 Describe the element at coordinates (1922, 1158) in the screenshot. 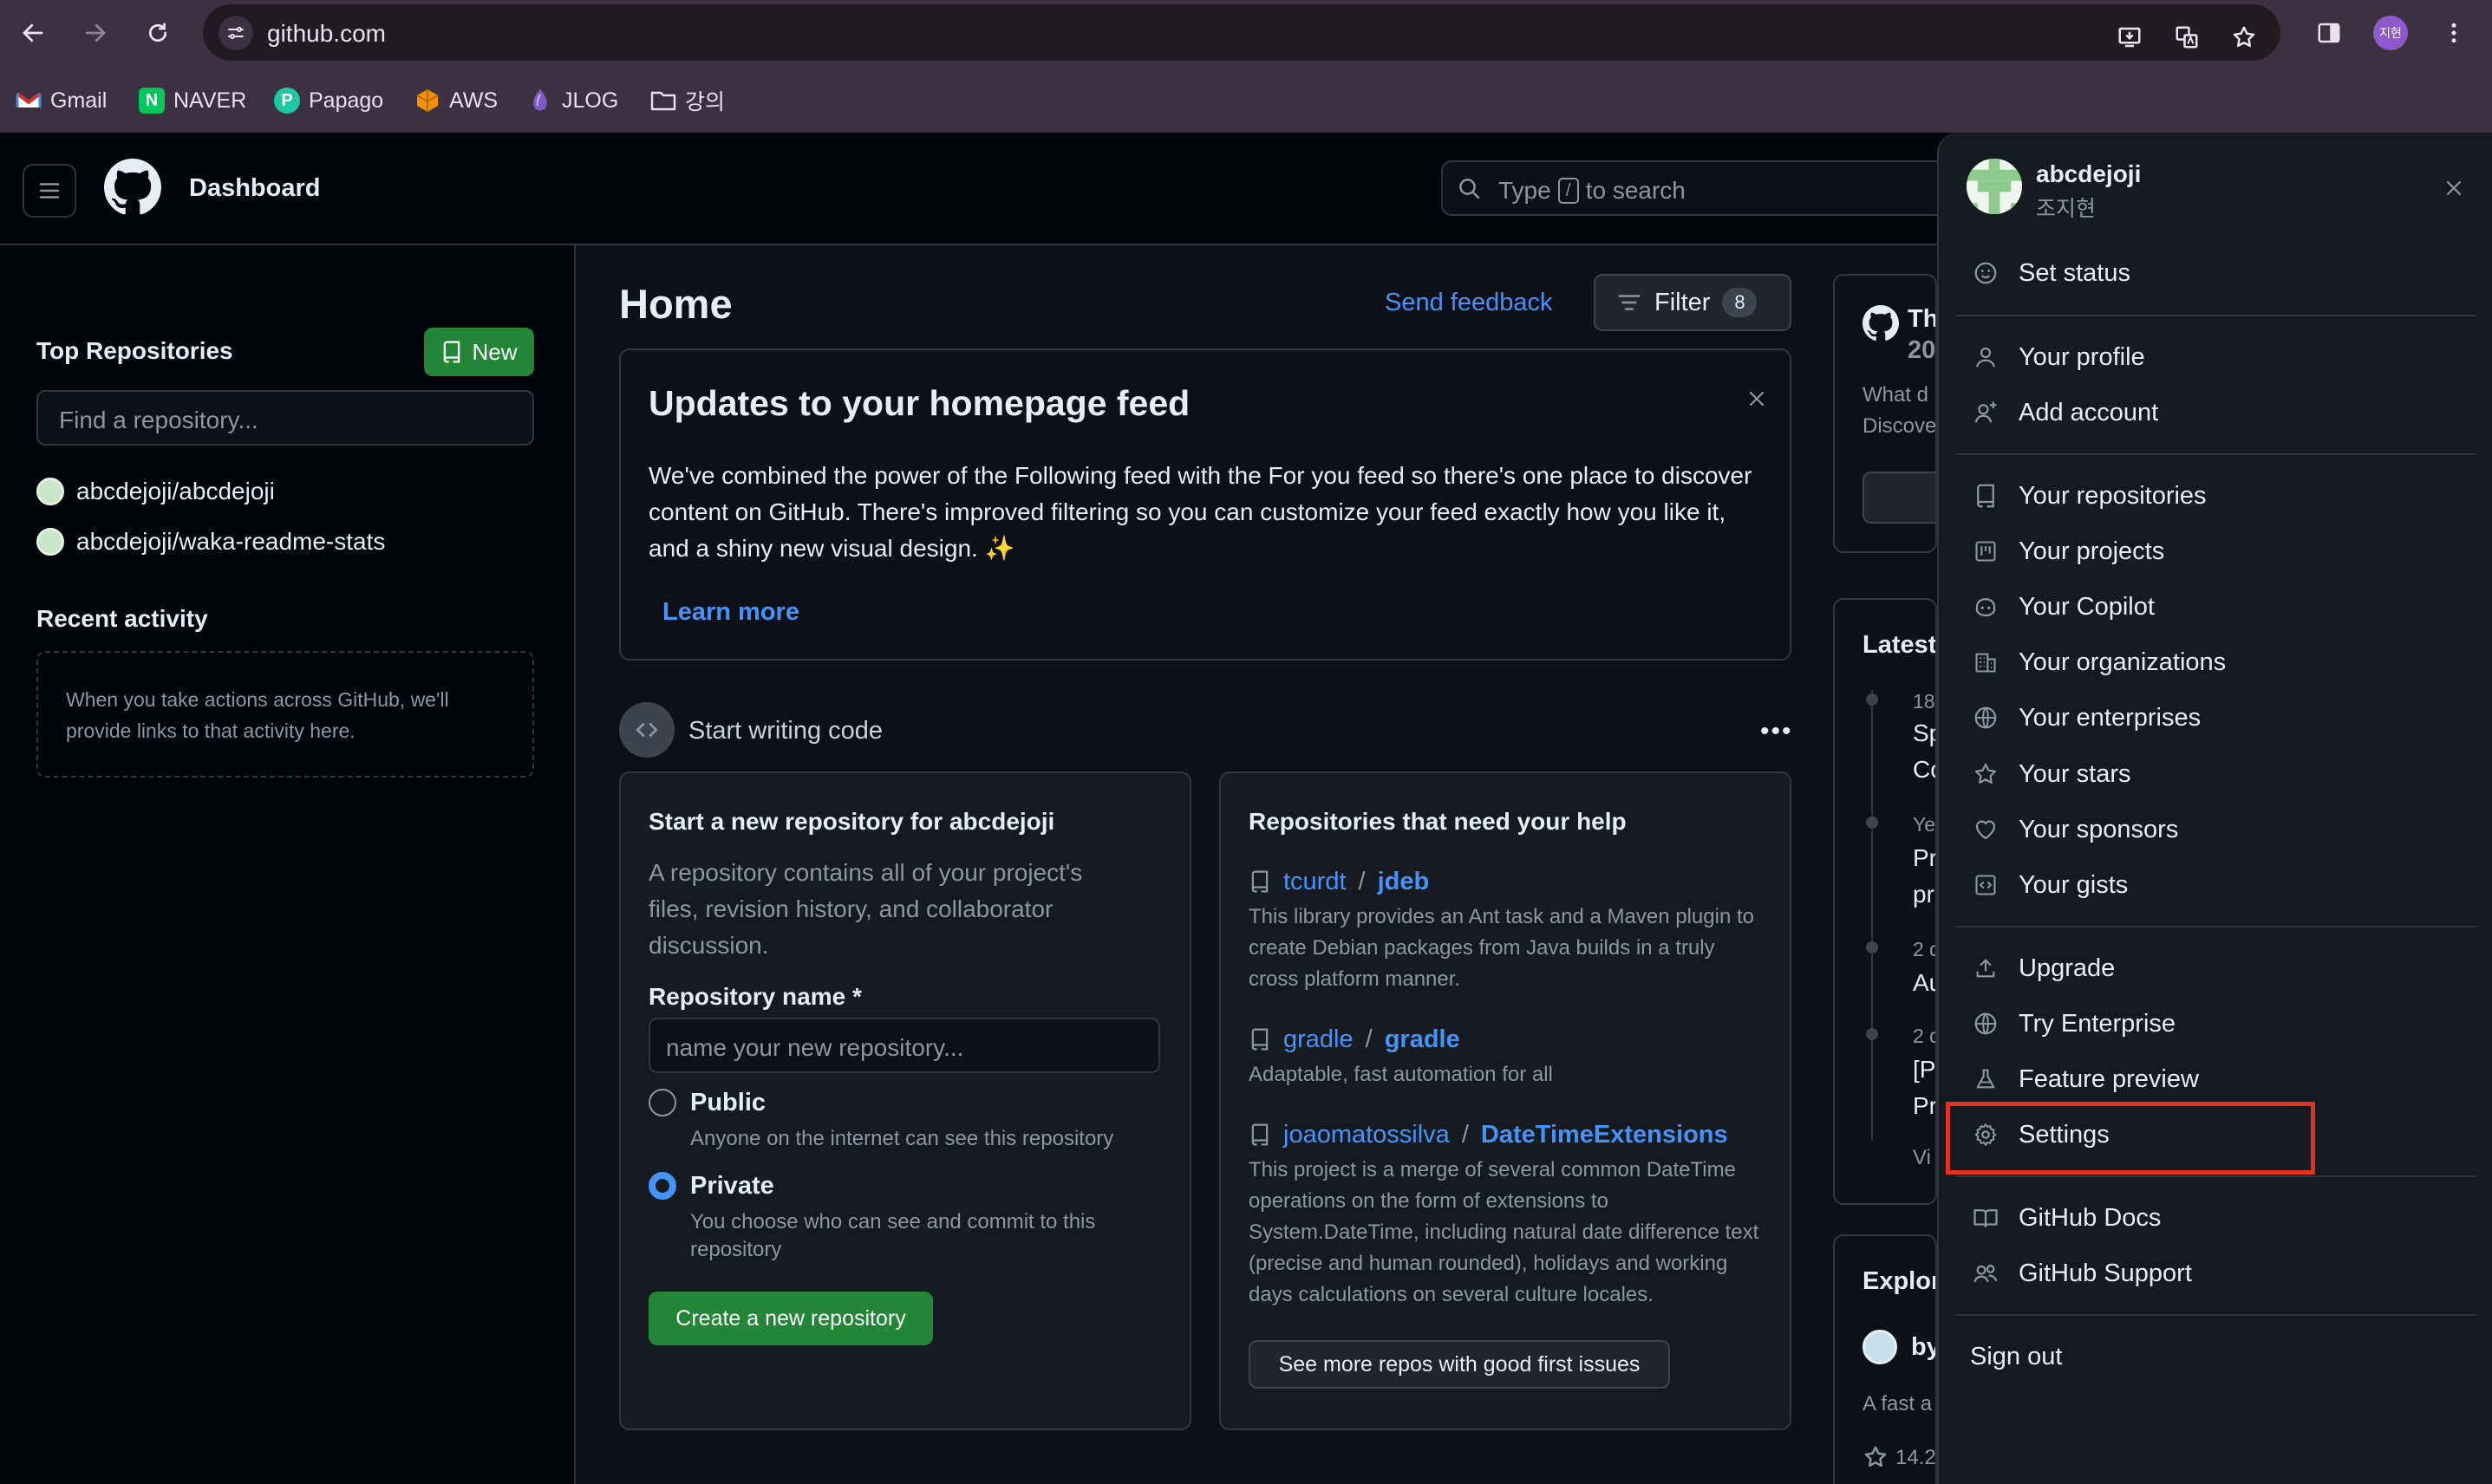

I see `view-changelog-link: Vi` at that location.